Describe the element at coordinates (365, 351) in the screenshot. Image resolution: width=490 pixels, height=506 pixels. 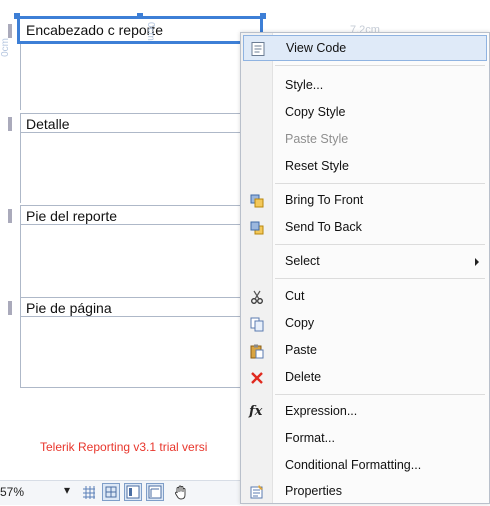
I see `menu-item-paste: Paste` at that location.